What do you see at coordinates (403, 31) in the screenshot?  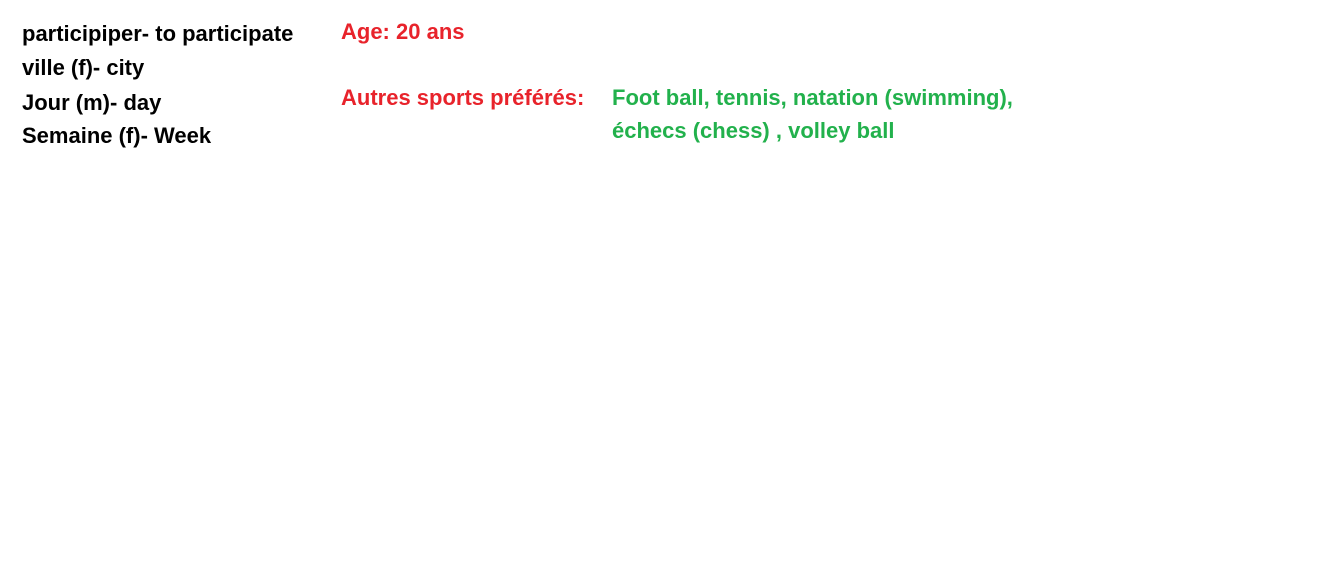 I see `age-label: Age: 20 ans` at bounding box center [403, 31].